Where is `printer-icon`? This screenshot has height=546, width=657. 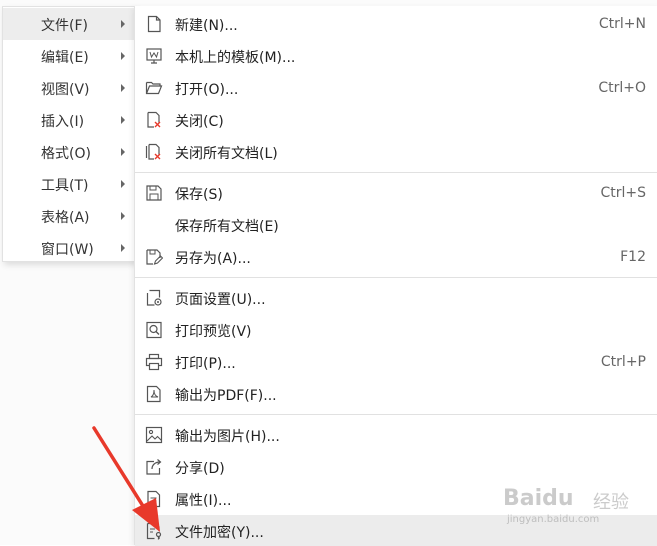 printer-icon is located at coordinates (154, 362).